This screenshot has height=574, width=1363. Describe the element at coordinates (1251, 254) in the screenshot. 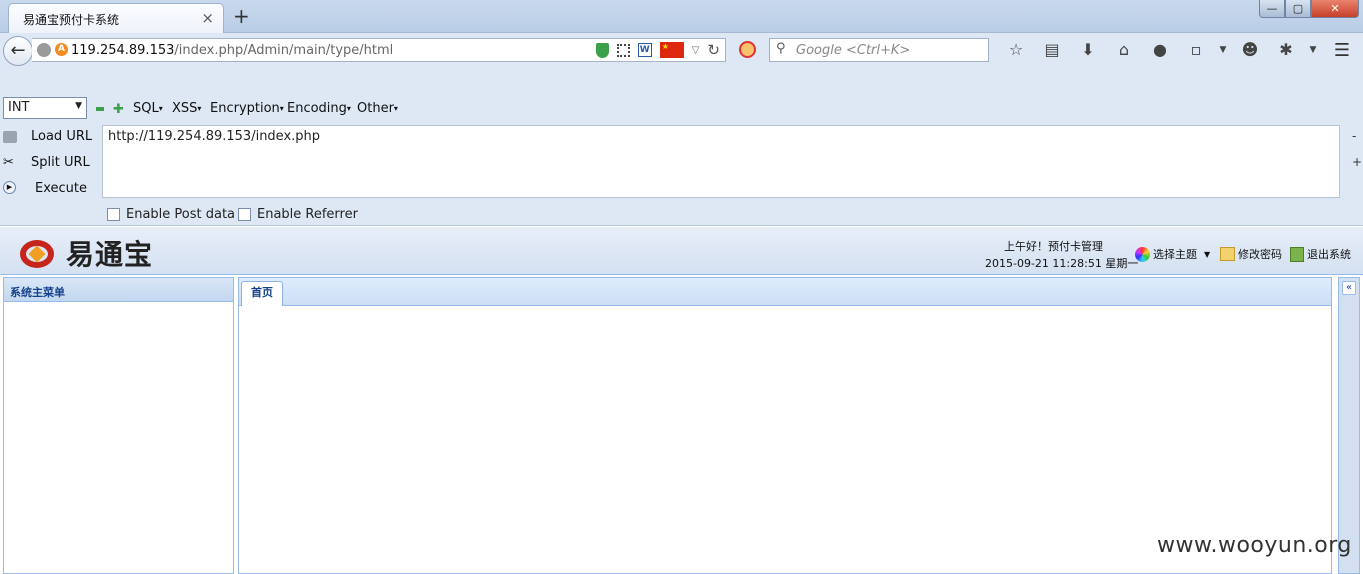

I see `change-password-button: 修改密码` at that location.